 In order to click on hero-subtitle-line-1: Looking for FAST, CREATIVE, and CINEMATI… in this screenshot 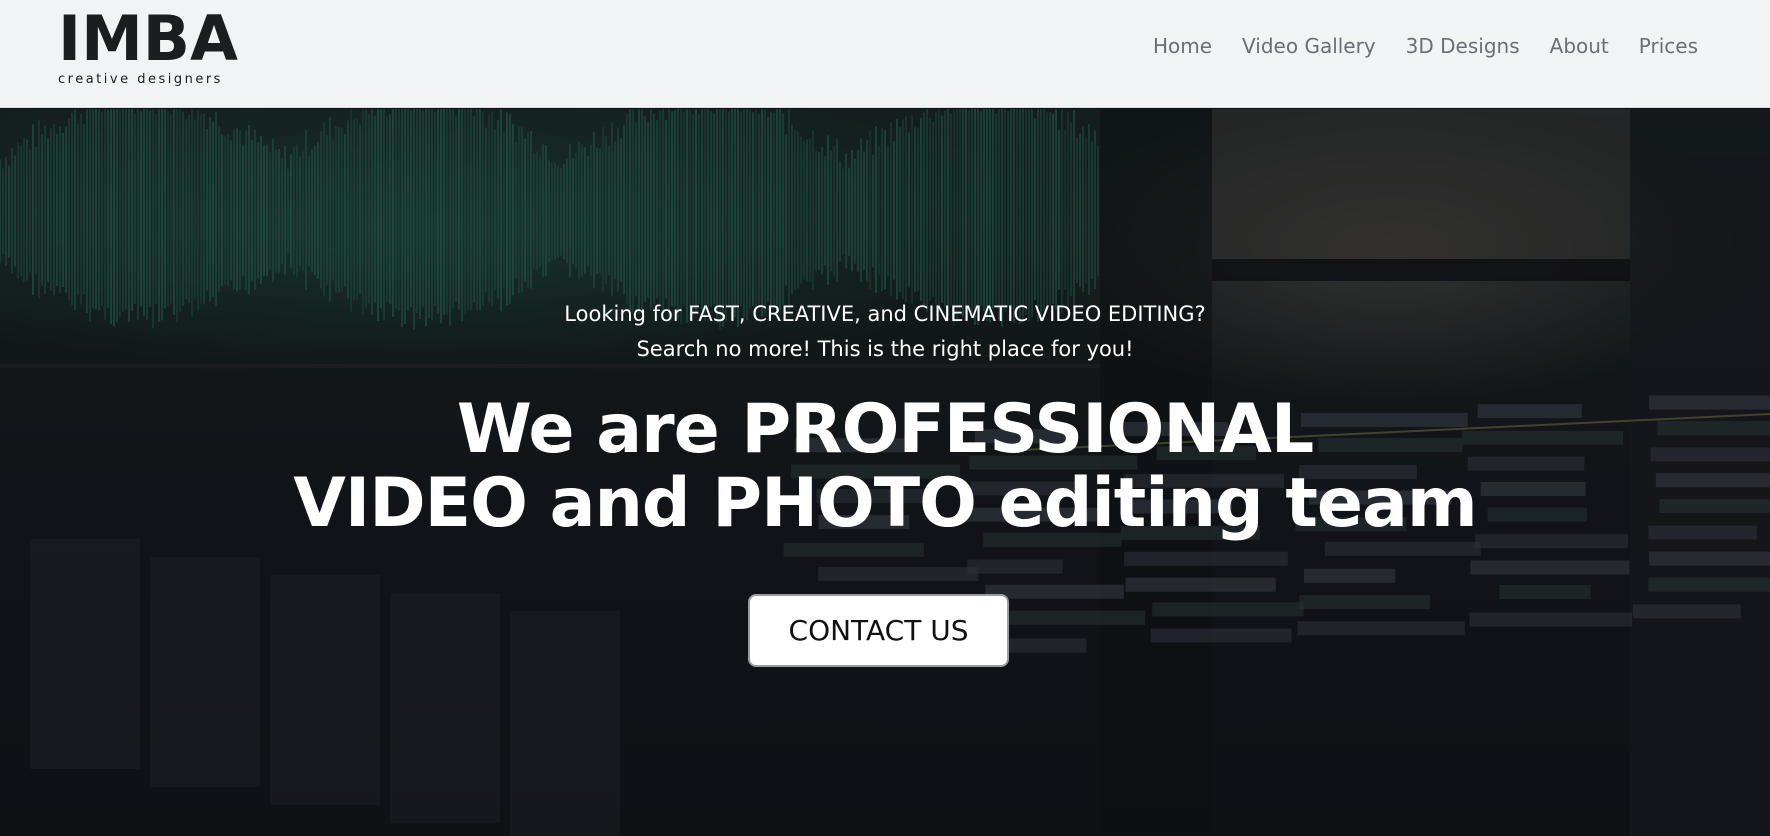, I will do `click(885, 314)`.